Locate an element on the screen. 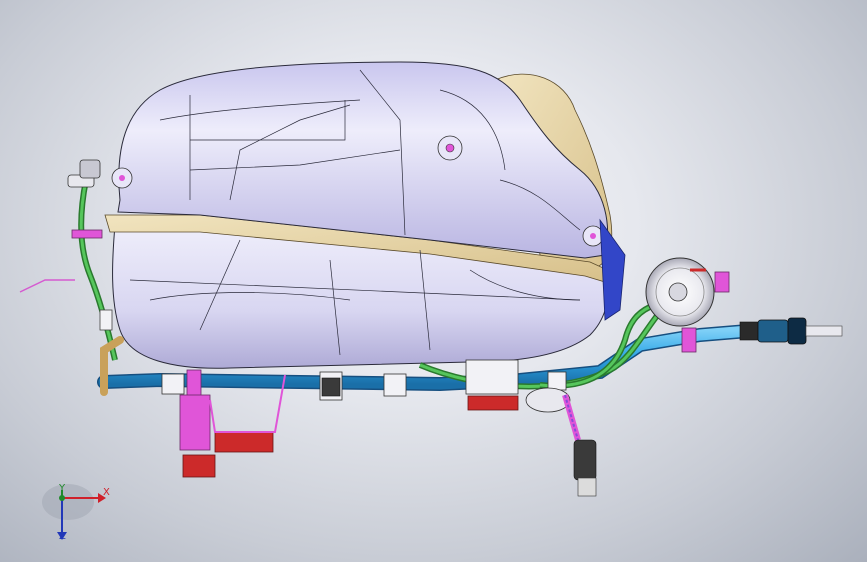 This screenshot has width=867, height=562. left-wire-bracket is located at coordinates (47, 286).